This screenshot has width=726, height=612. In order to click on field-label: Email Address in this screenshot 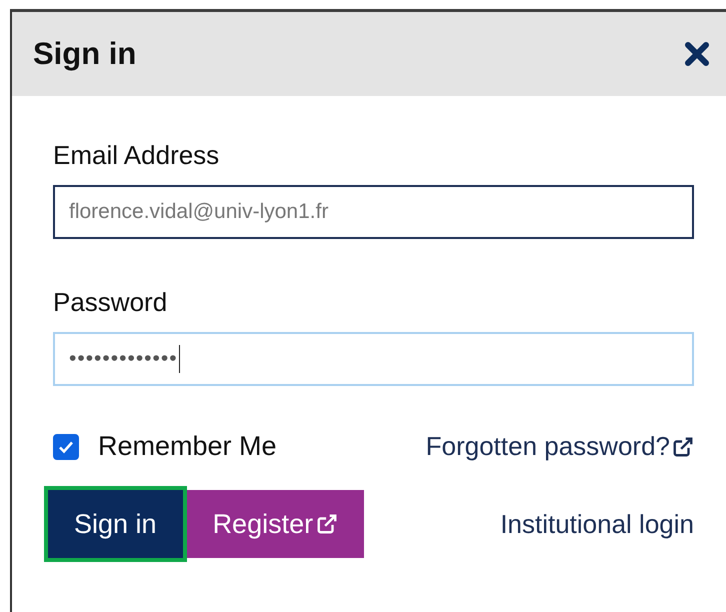, I will do `click(136, 155)`.